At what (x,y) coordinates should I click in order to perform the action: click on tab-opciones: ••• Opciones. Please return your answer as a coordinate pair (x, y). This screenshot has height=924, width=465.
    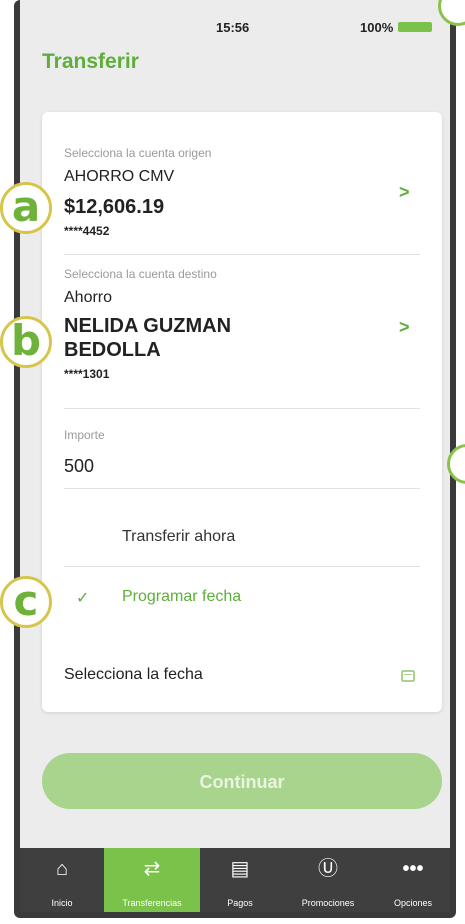
    Looking at the image, I should click on (413, 880).